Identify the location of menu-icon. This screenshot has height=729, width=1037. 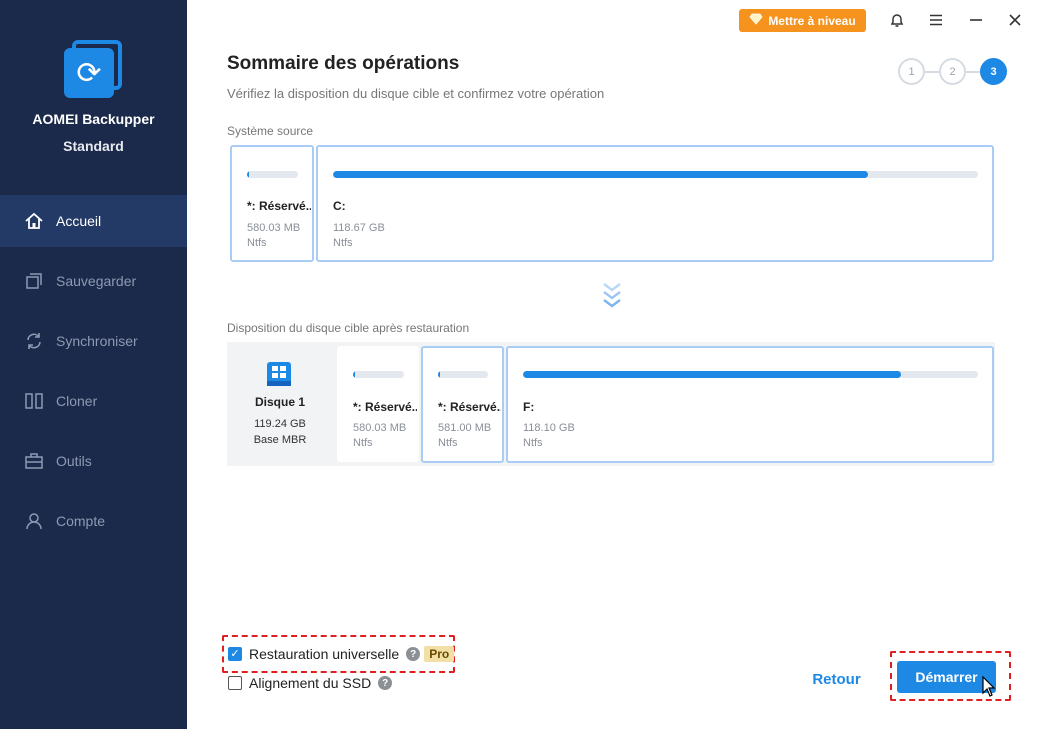
(936, 20).